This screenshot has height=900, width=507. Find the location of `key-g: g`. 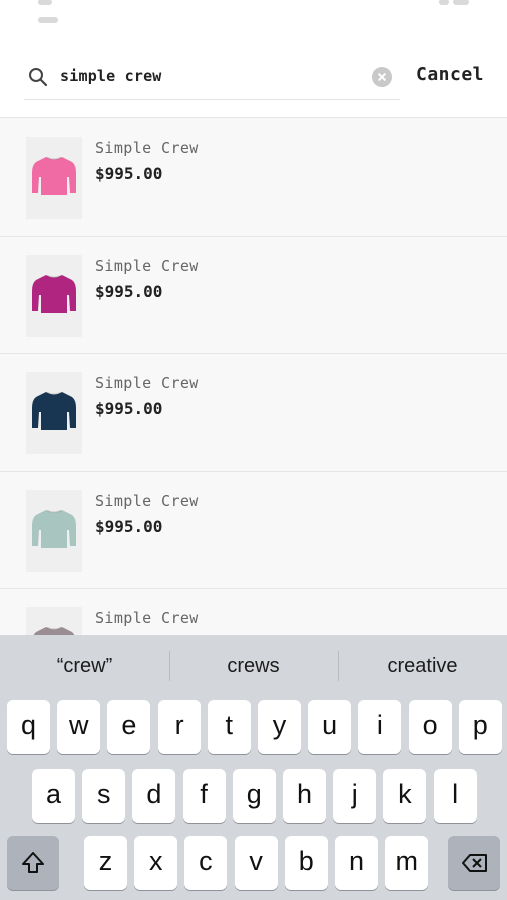

key-g: g is located at coordinates (254, 796).